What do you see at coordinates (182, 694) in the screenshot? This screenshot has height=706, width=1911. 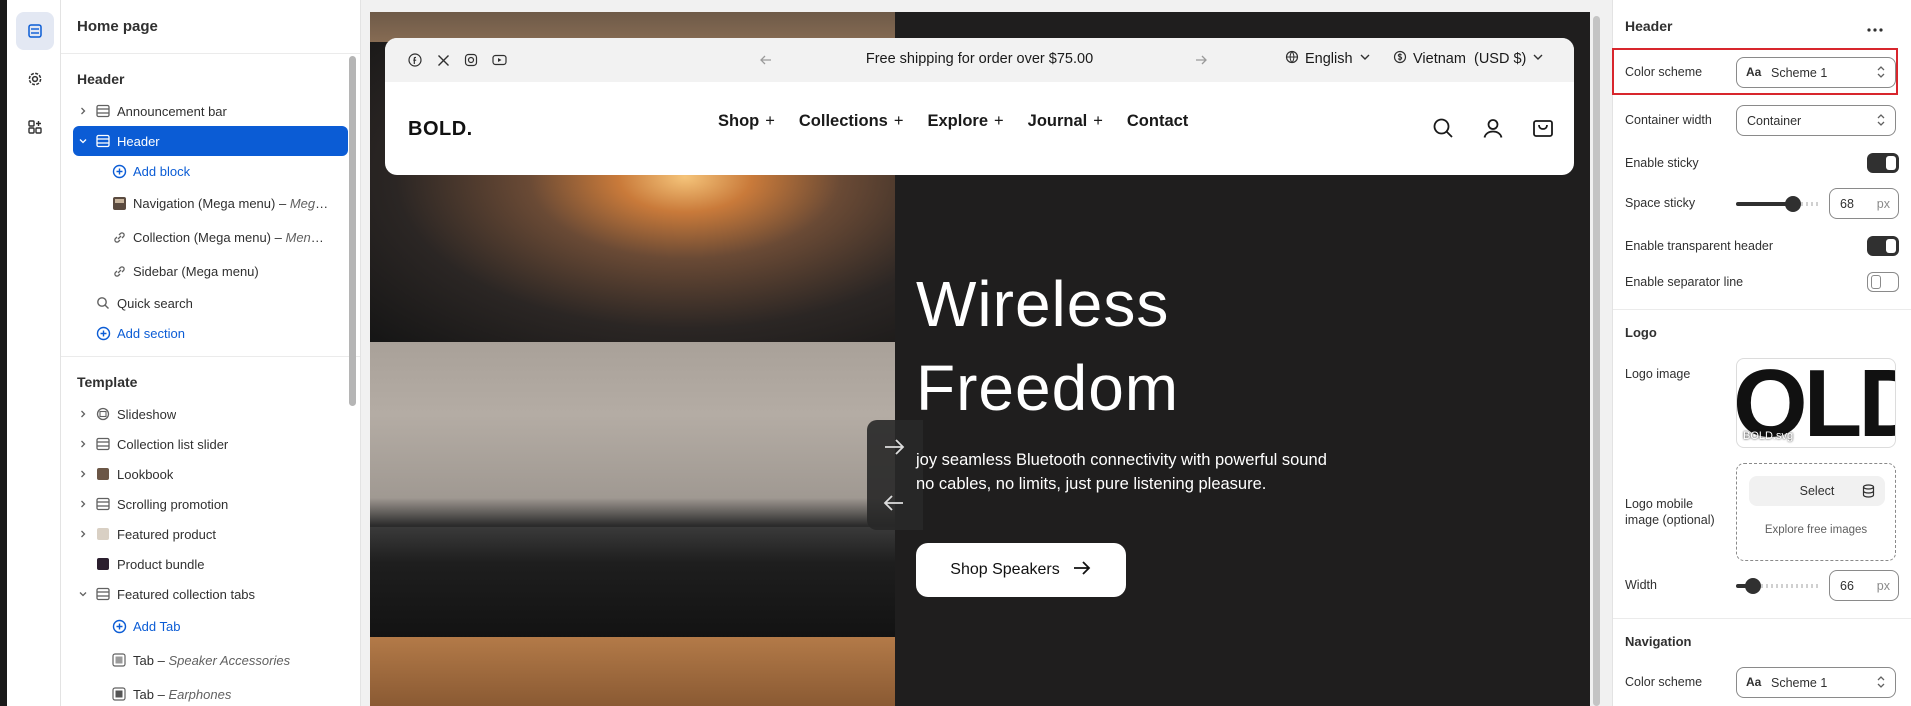 I see `tree-item-label: Tab – Earphones` at bounding box center [182, 694].